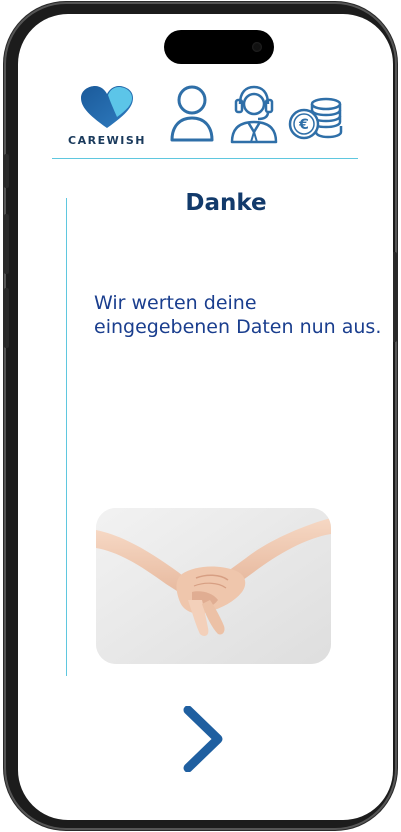 The image size is (401, 832). Describe the element at coordinates (316, 120) in the screenshot. I see `euro-coins-icon: €` at that location.